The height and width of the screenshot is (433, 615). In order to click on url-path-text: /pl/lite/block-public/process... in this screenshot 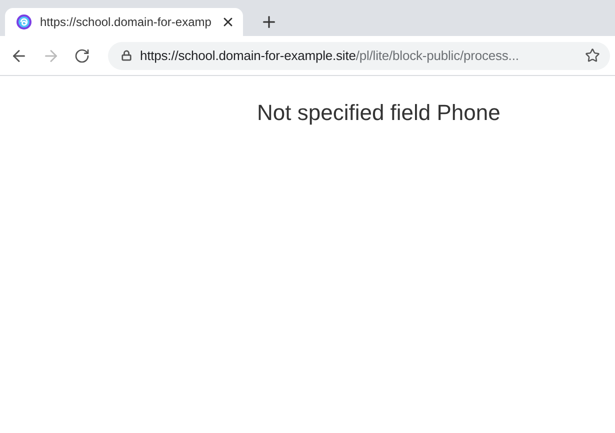, I will do `click(437, 55)`.